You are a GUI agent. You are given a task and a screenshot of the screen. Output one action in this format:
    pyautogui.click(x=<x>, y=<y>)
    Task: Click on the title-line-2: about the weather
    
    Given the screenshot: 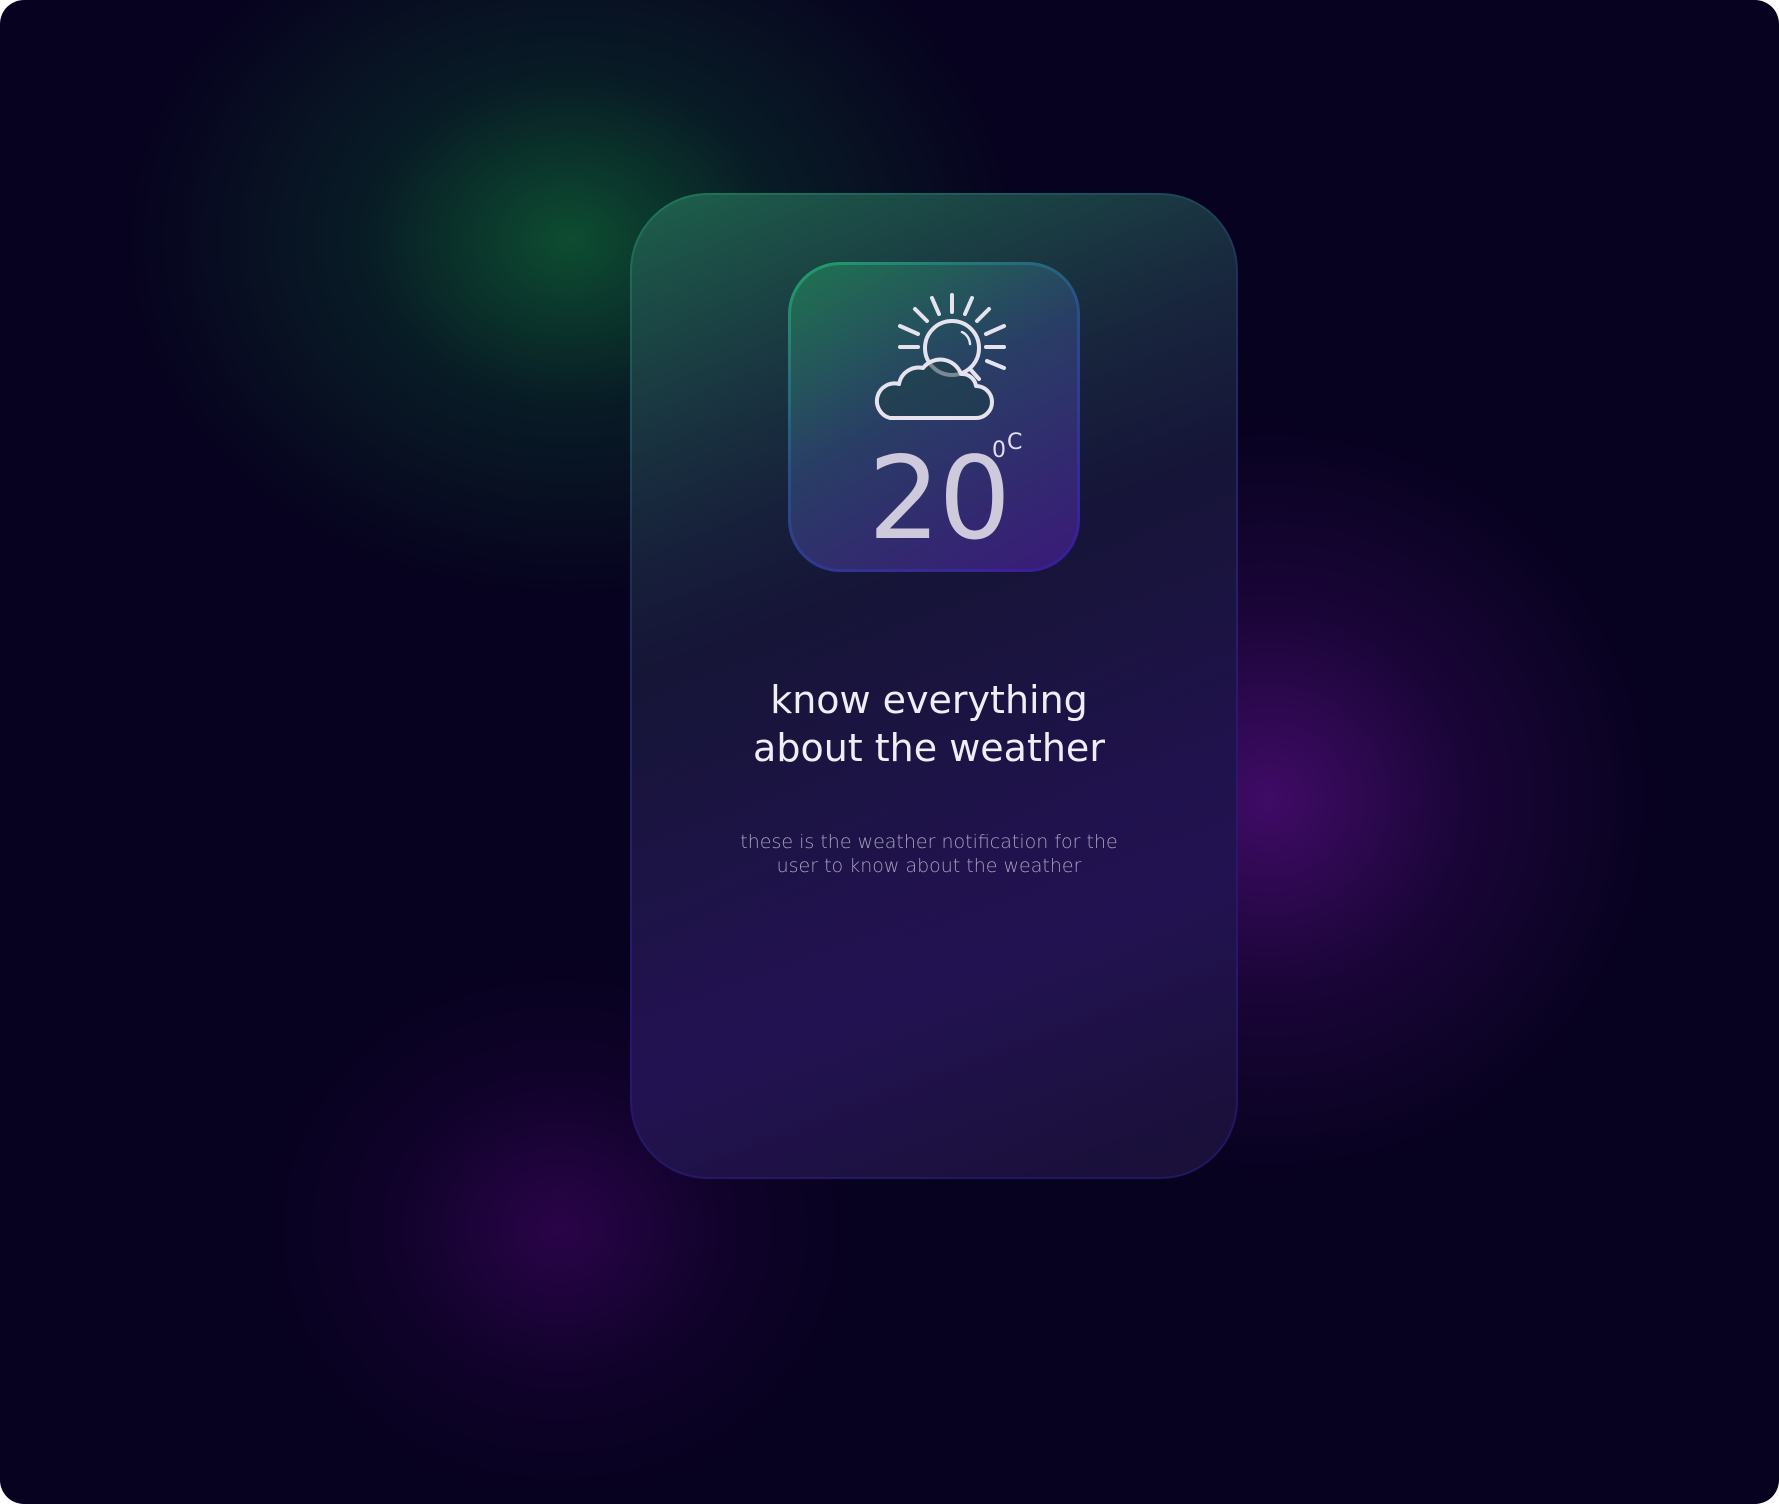 What is the action you would take?
    pyautogui.click(x=929, y=748)
    